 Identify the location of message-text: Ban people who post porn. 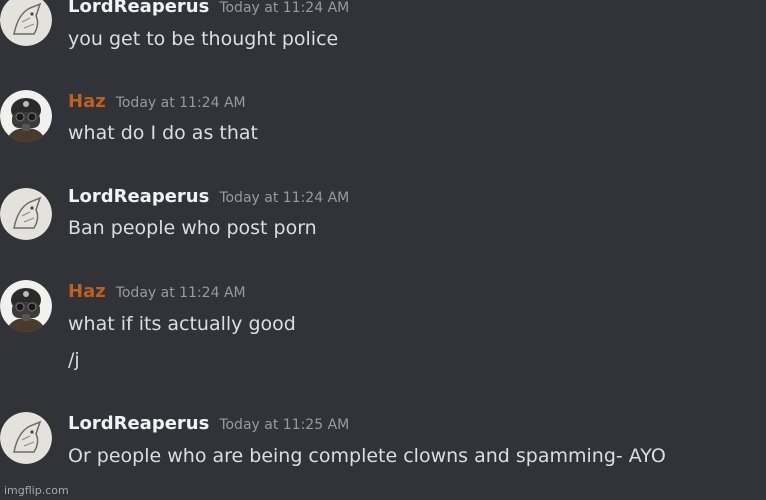
(192, 228).